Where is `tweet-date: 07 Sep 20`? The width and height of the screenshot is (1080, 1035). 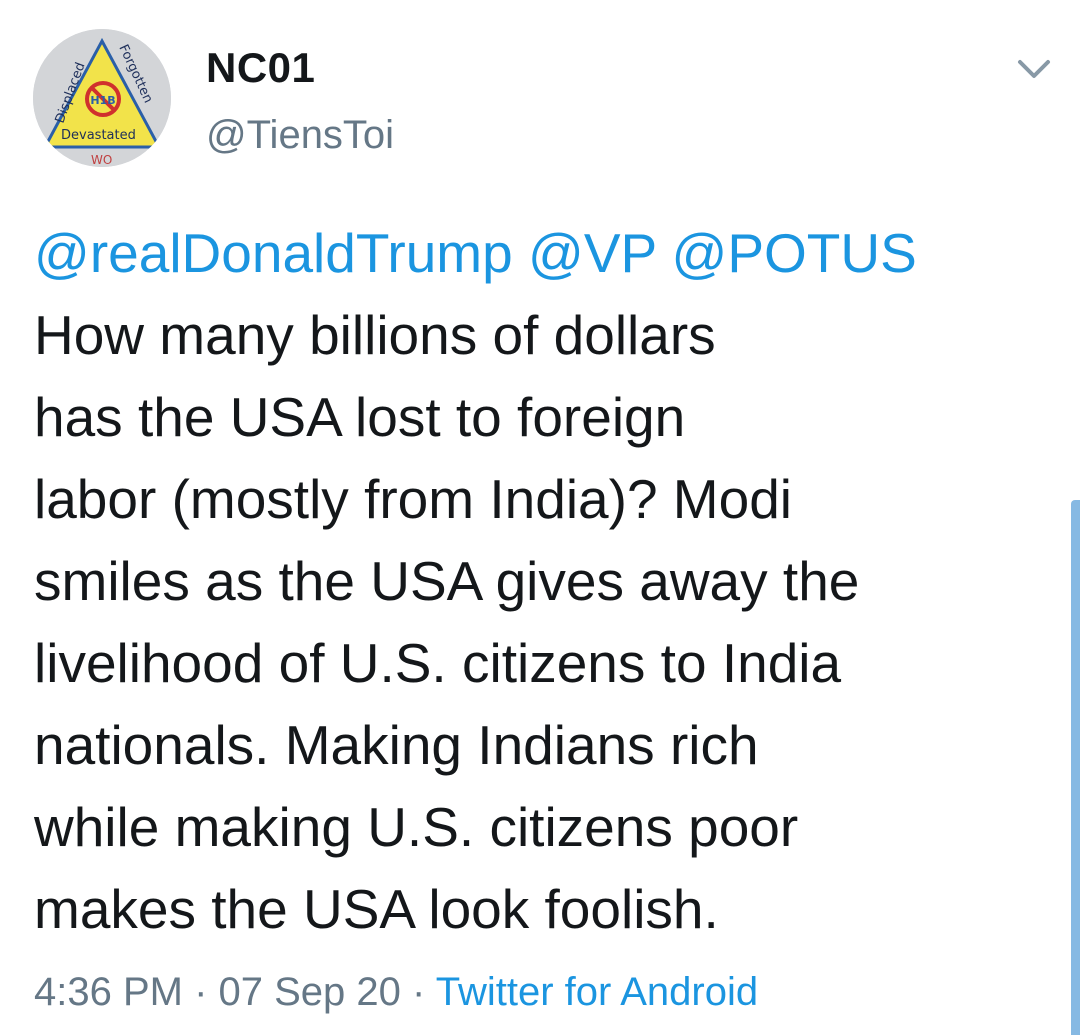 tweet-date: 07 Sep 20 is located at coordinates (310, 992).